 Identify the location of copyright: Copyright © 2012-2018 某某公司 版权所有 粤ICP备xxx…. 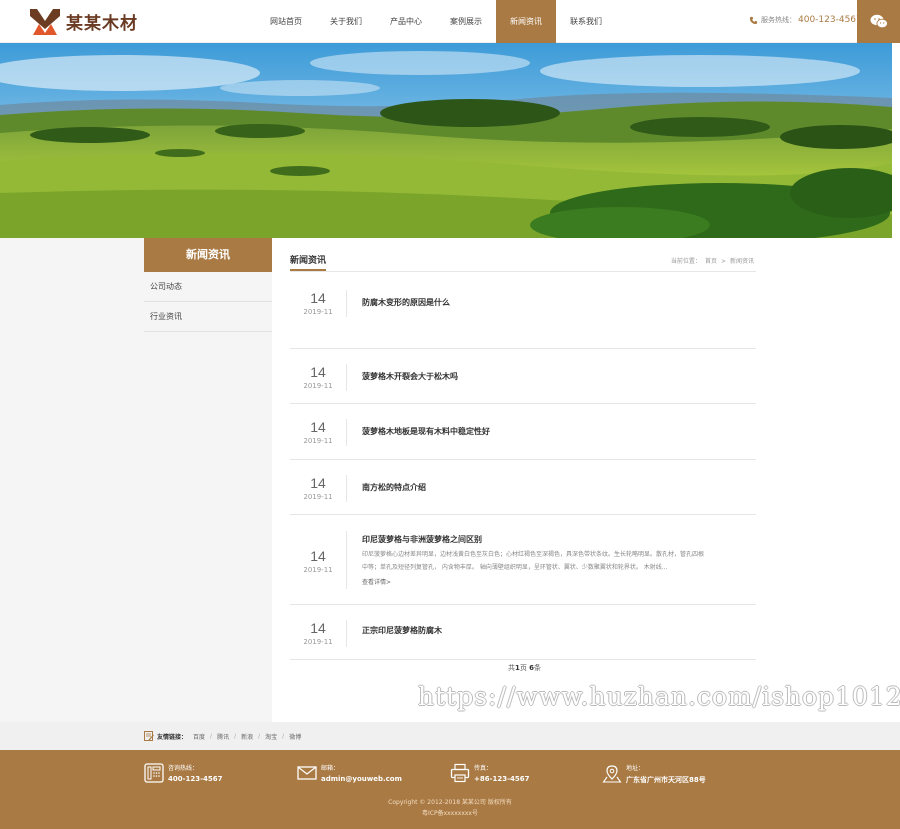
(450, 808).